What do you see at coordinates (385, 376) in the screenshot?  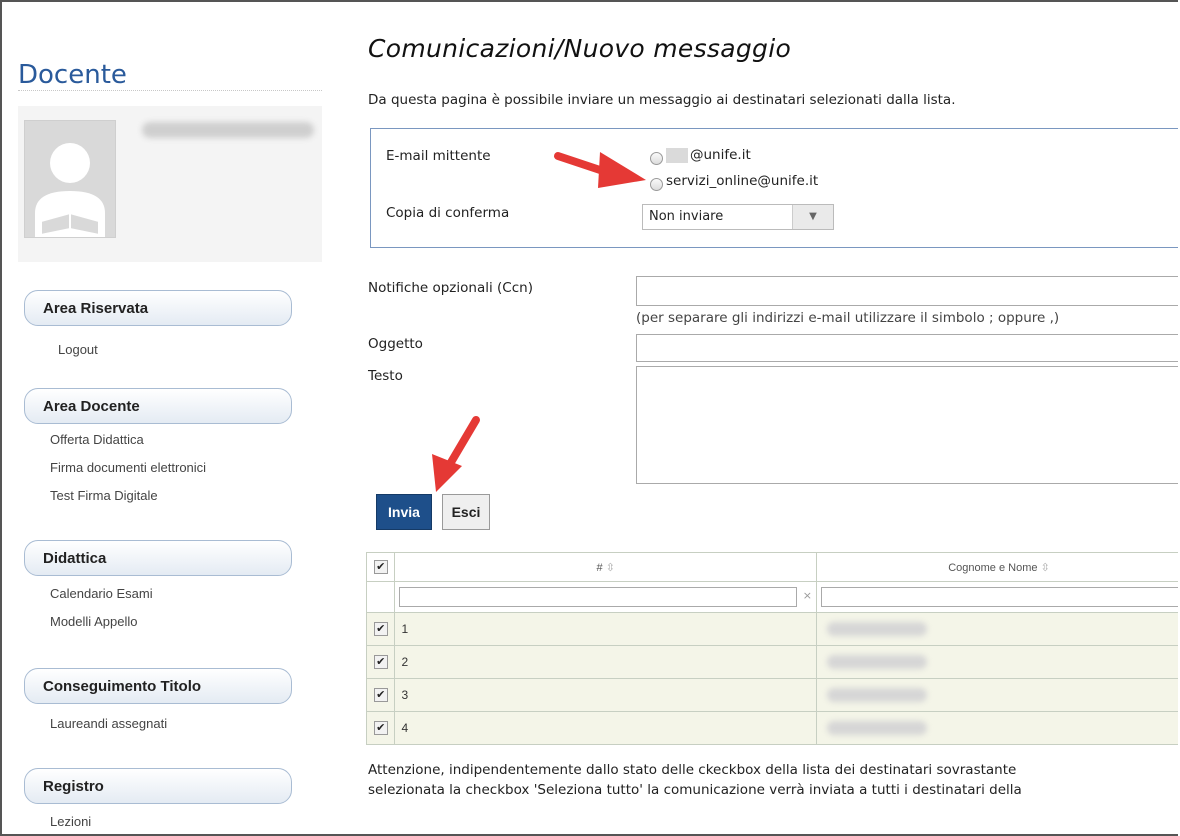 I see `text-label: Testo` at bounding box center [385, 376].